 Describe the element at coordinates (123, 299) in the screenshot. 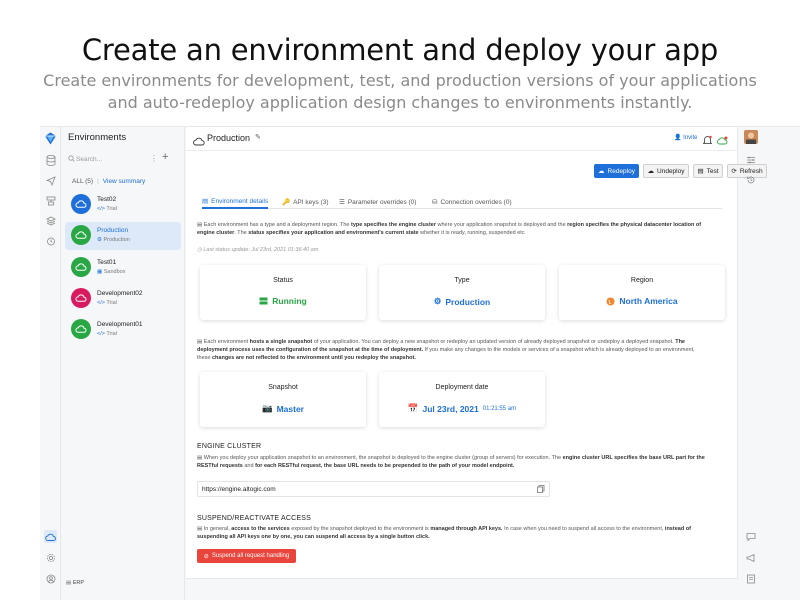

I see `env-item-development02: Development02 </> Trial` at that location.